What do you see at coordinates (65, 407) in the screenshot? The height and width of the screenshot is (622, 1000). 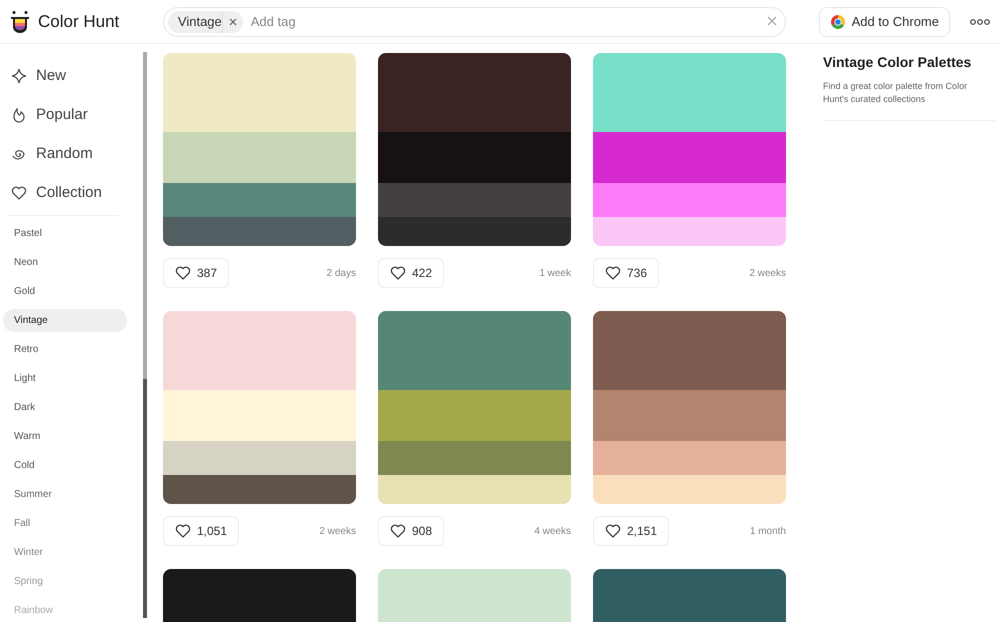 I see `category-item: Dark` at bounding box center [65, 407].